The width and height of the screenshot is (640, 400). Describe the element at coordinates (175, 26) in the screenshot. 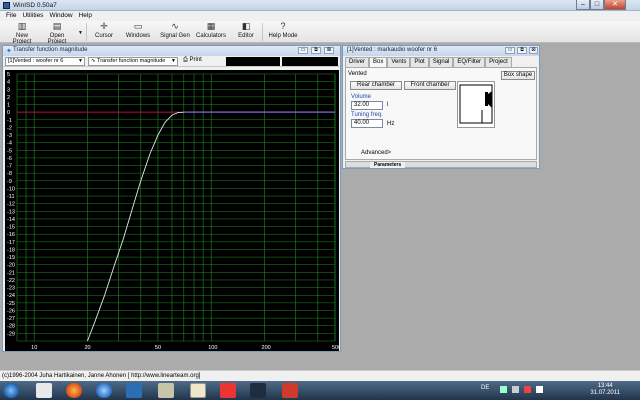

I see `signal-gen-icon: ∿` at that location.